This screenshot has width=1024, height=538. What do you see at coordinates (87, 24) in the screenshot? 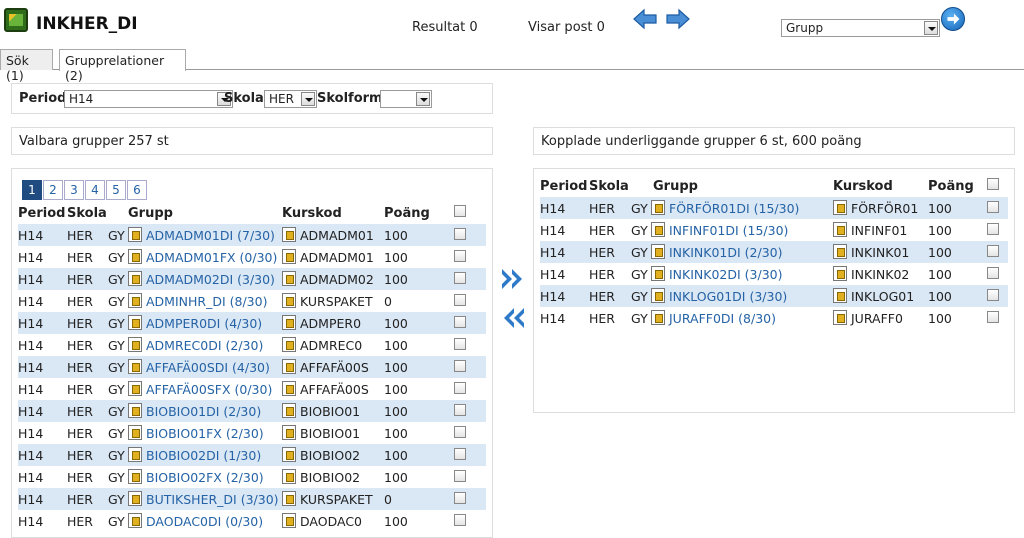
I see `app-title: INKHER_DI` at bounding box center [87, 24].